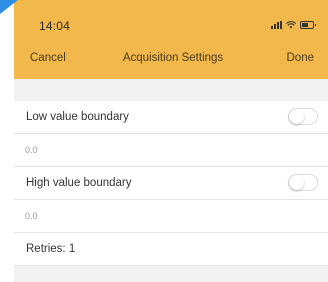 This screenshot has height=282, width=328. Describe the element at coordinates (171, 117) in the screenshot. I see `low-boundary-row: Low value boundary` at that location.